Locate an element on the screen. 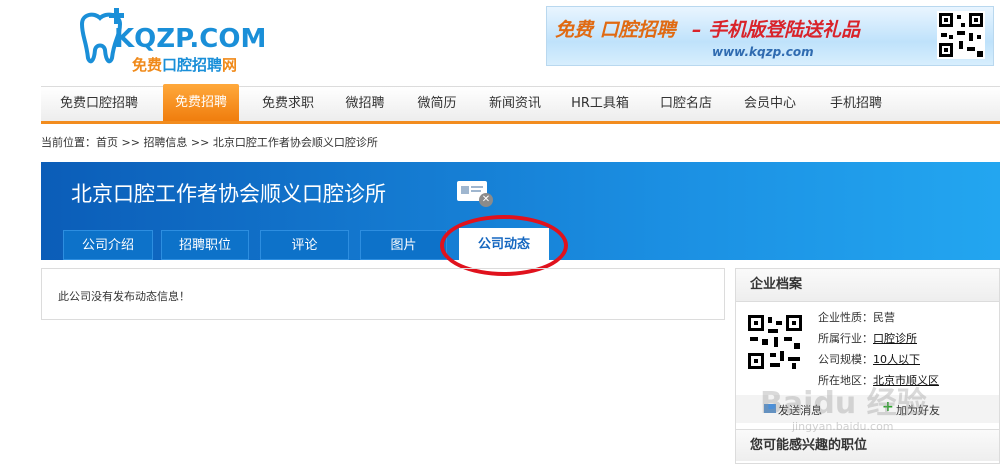 The height and width of the screenshot is (464, 1000). nav-item-member-center: 会员中心 is located at coordinates (770, 104).